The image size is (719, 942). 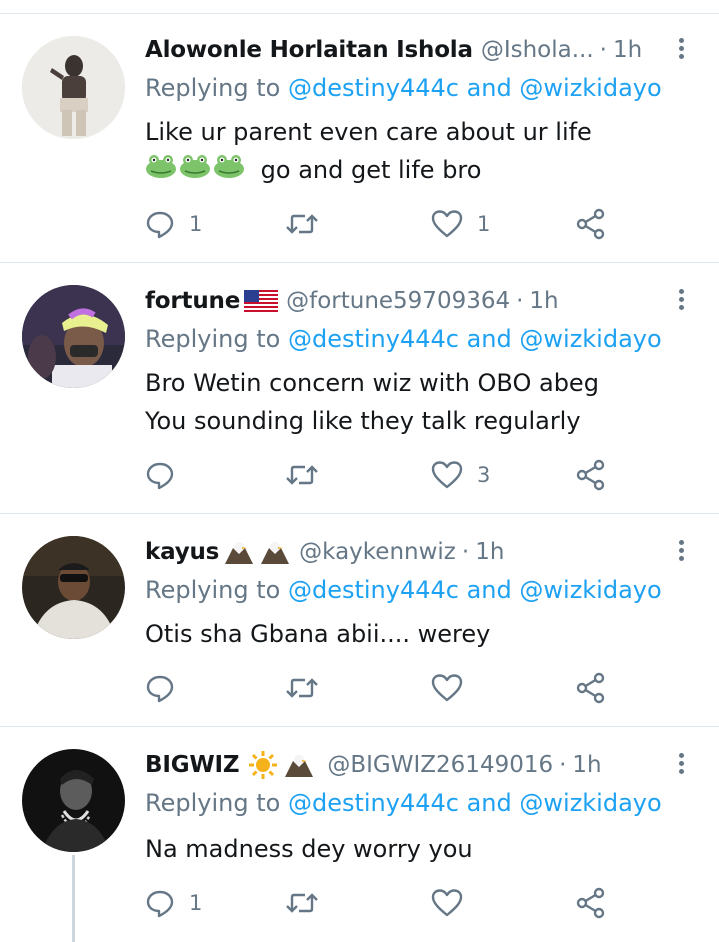 I want to click on like-button: 1, so click(x=460, y=224).